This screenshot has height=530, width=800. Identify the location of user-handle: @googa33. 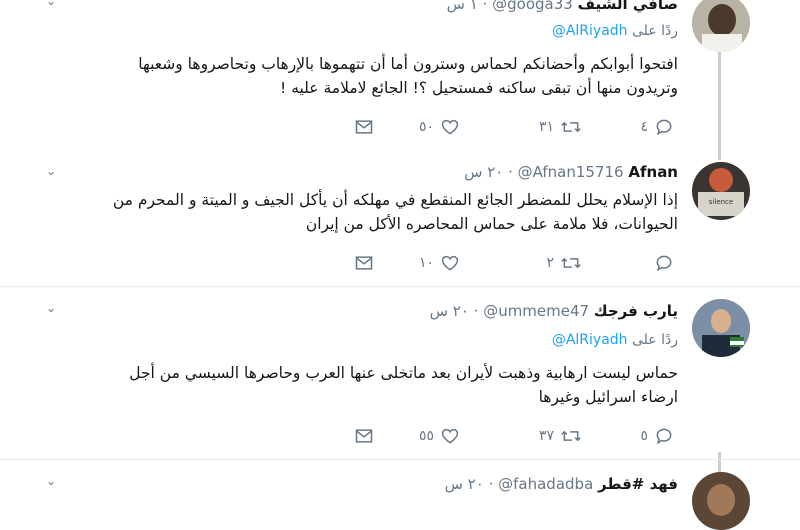
(532, 6).